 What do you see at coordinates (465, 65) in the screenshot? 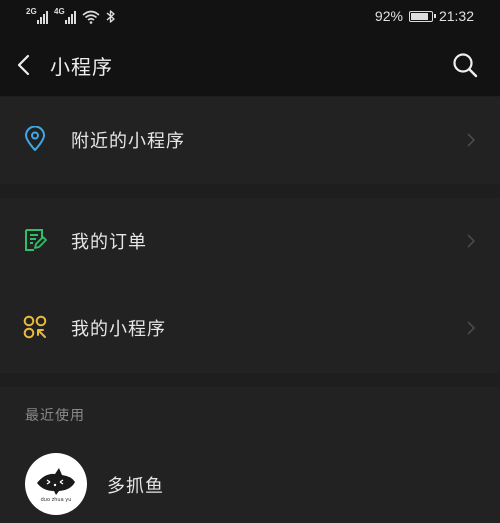
I see `search-icon` at bounding box center [465, 65].